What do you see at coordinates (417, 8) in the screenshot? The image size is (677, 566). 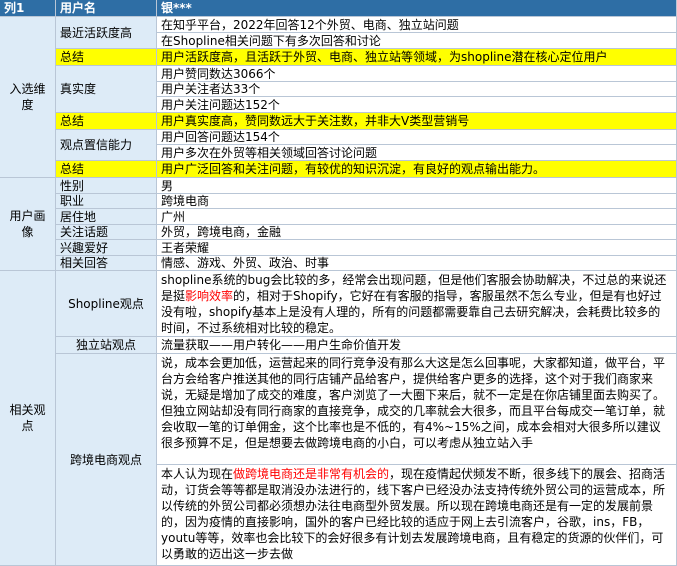 I see `header-col3: 银***` at bounding box center [417, 8].